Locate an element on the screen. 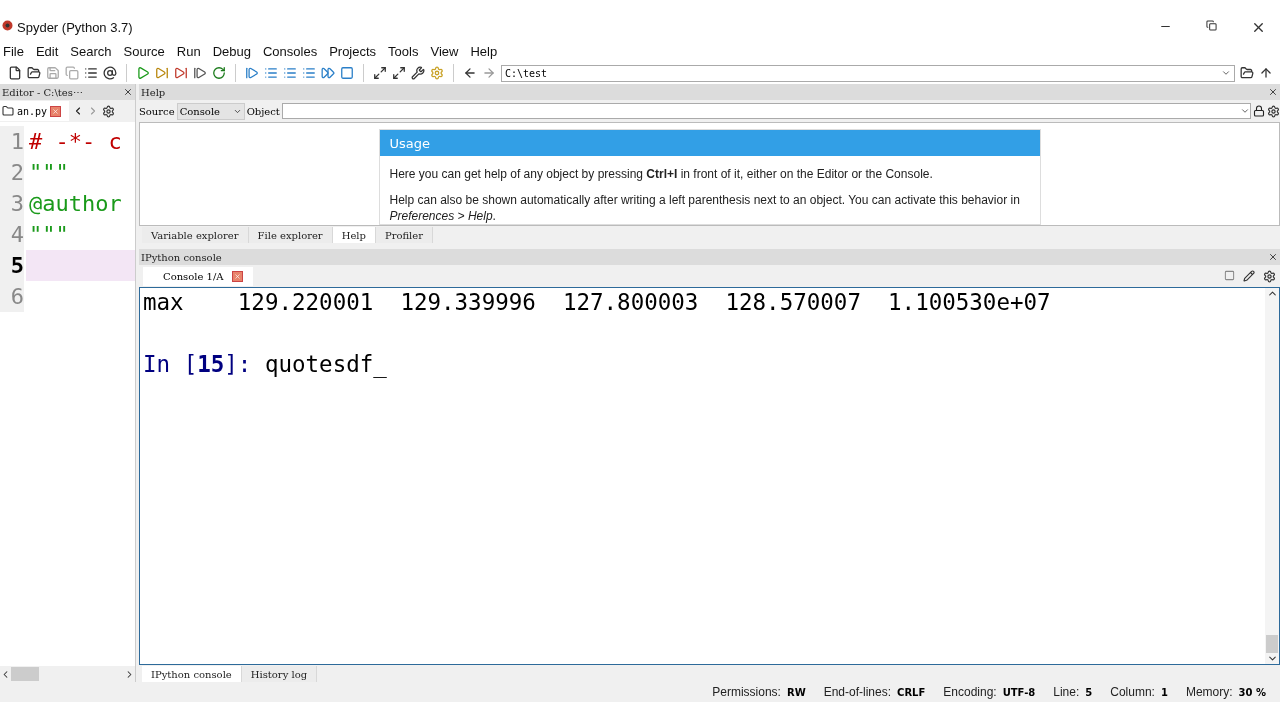  pane-tab: IPython console is located at coordinates (192, 674).